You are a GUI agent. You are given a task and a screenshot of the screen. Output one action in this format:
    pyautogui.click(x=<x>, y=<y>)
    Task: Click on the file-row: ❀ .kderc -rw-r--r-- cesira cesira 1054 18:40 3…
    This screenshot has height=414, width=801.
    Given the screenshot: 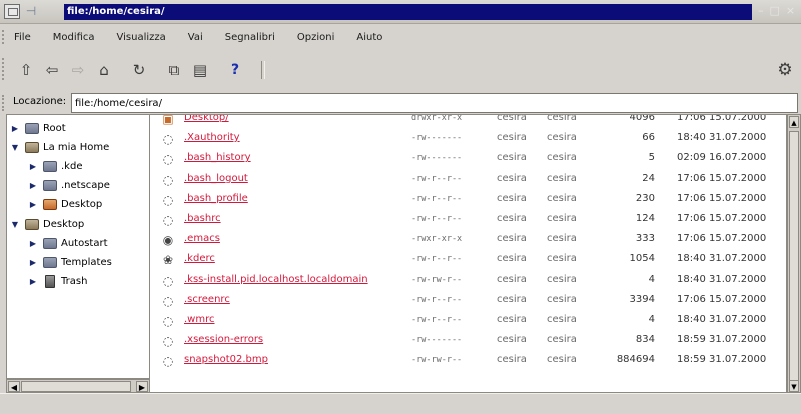 What is the action you would take?
    pyautogui.click(x=468, y=260)
    